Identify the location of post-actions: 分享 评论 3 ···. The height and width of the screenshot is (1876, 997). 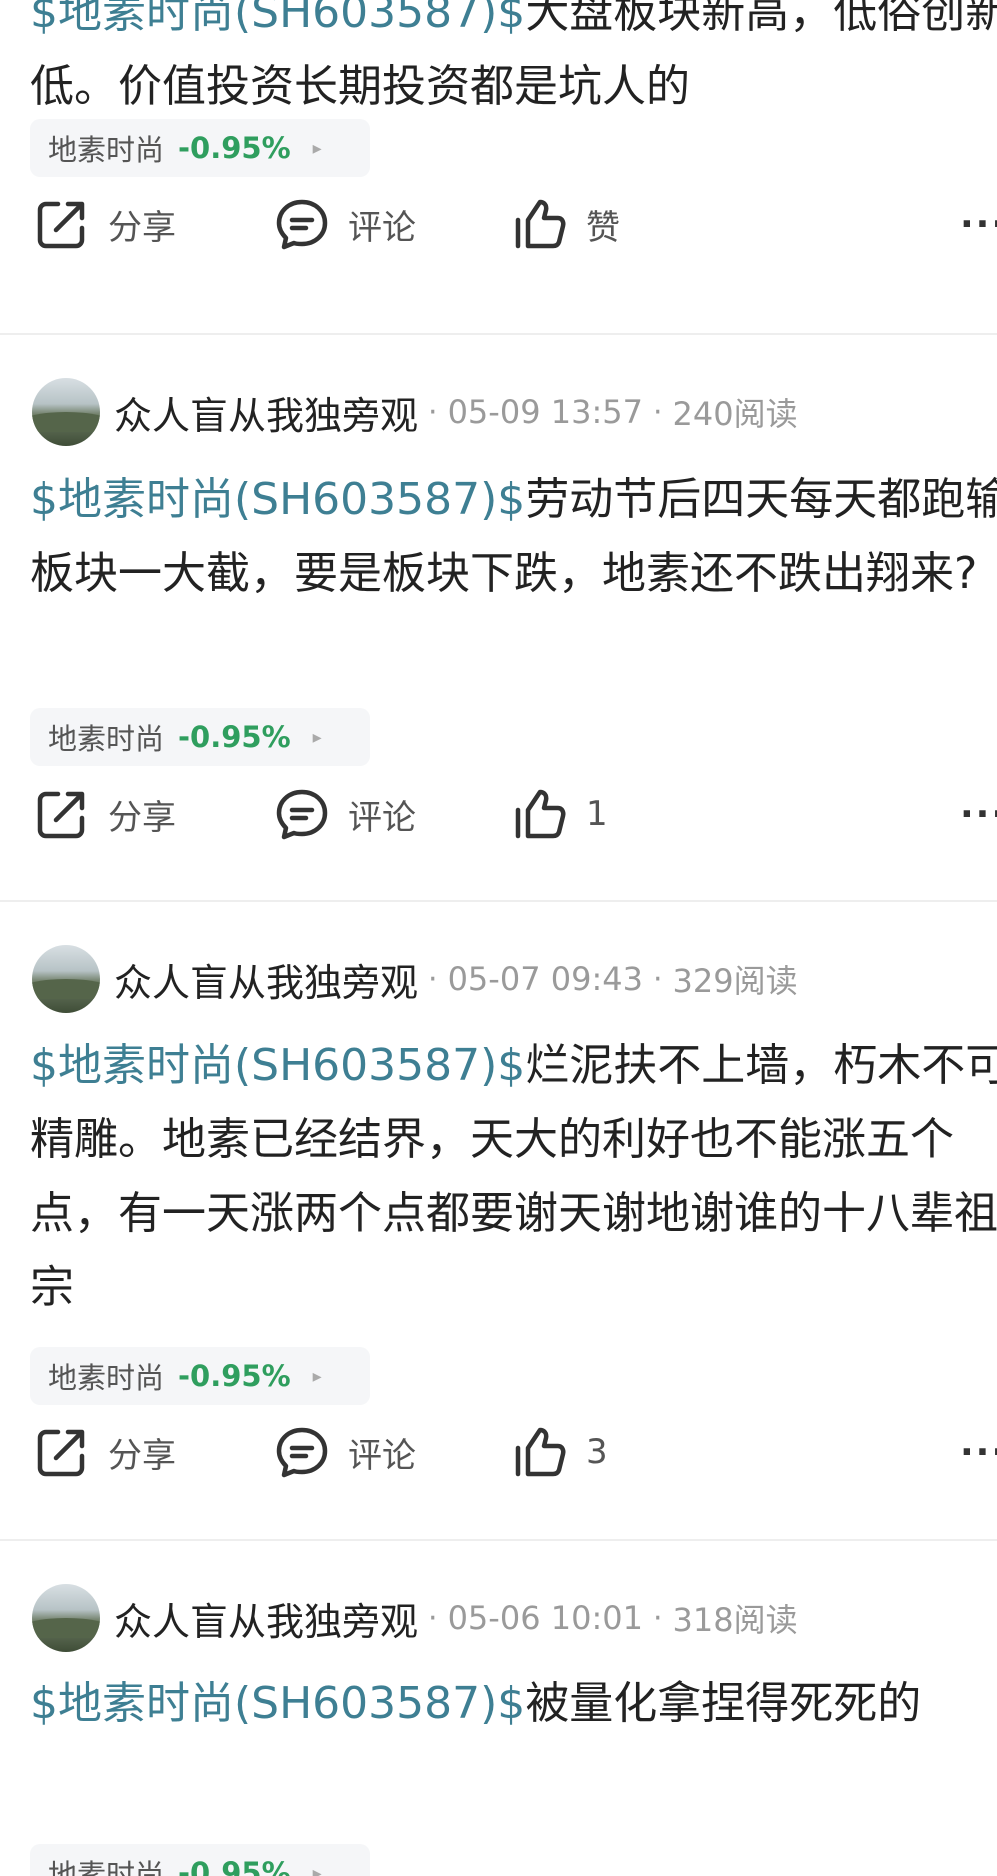
(498, 1452).